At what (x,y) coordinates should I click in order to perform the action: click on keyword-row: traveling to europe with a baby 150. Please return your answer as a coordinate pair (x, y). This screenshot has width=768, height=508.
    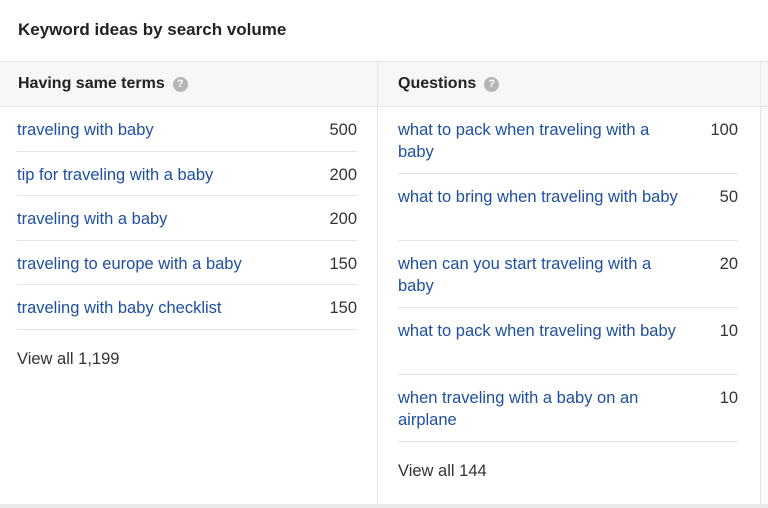
    Looking at the image, I should click on (187, 263).